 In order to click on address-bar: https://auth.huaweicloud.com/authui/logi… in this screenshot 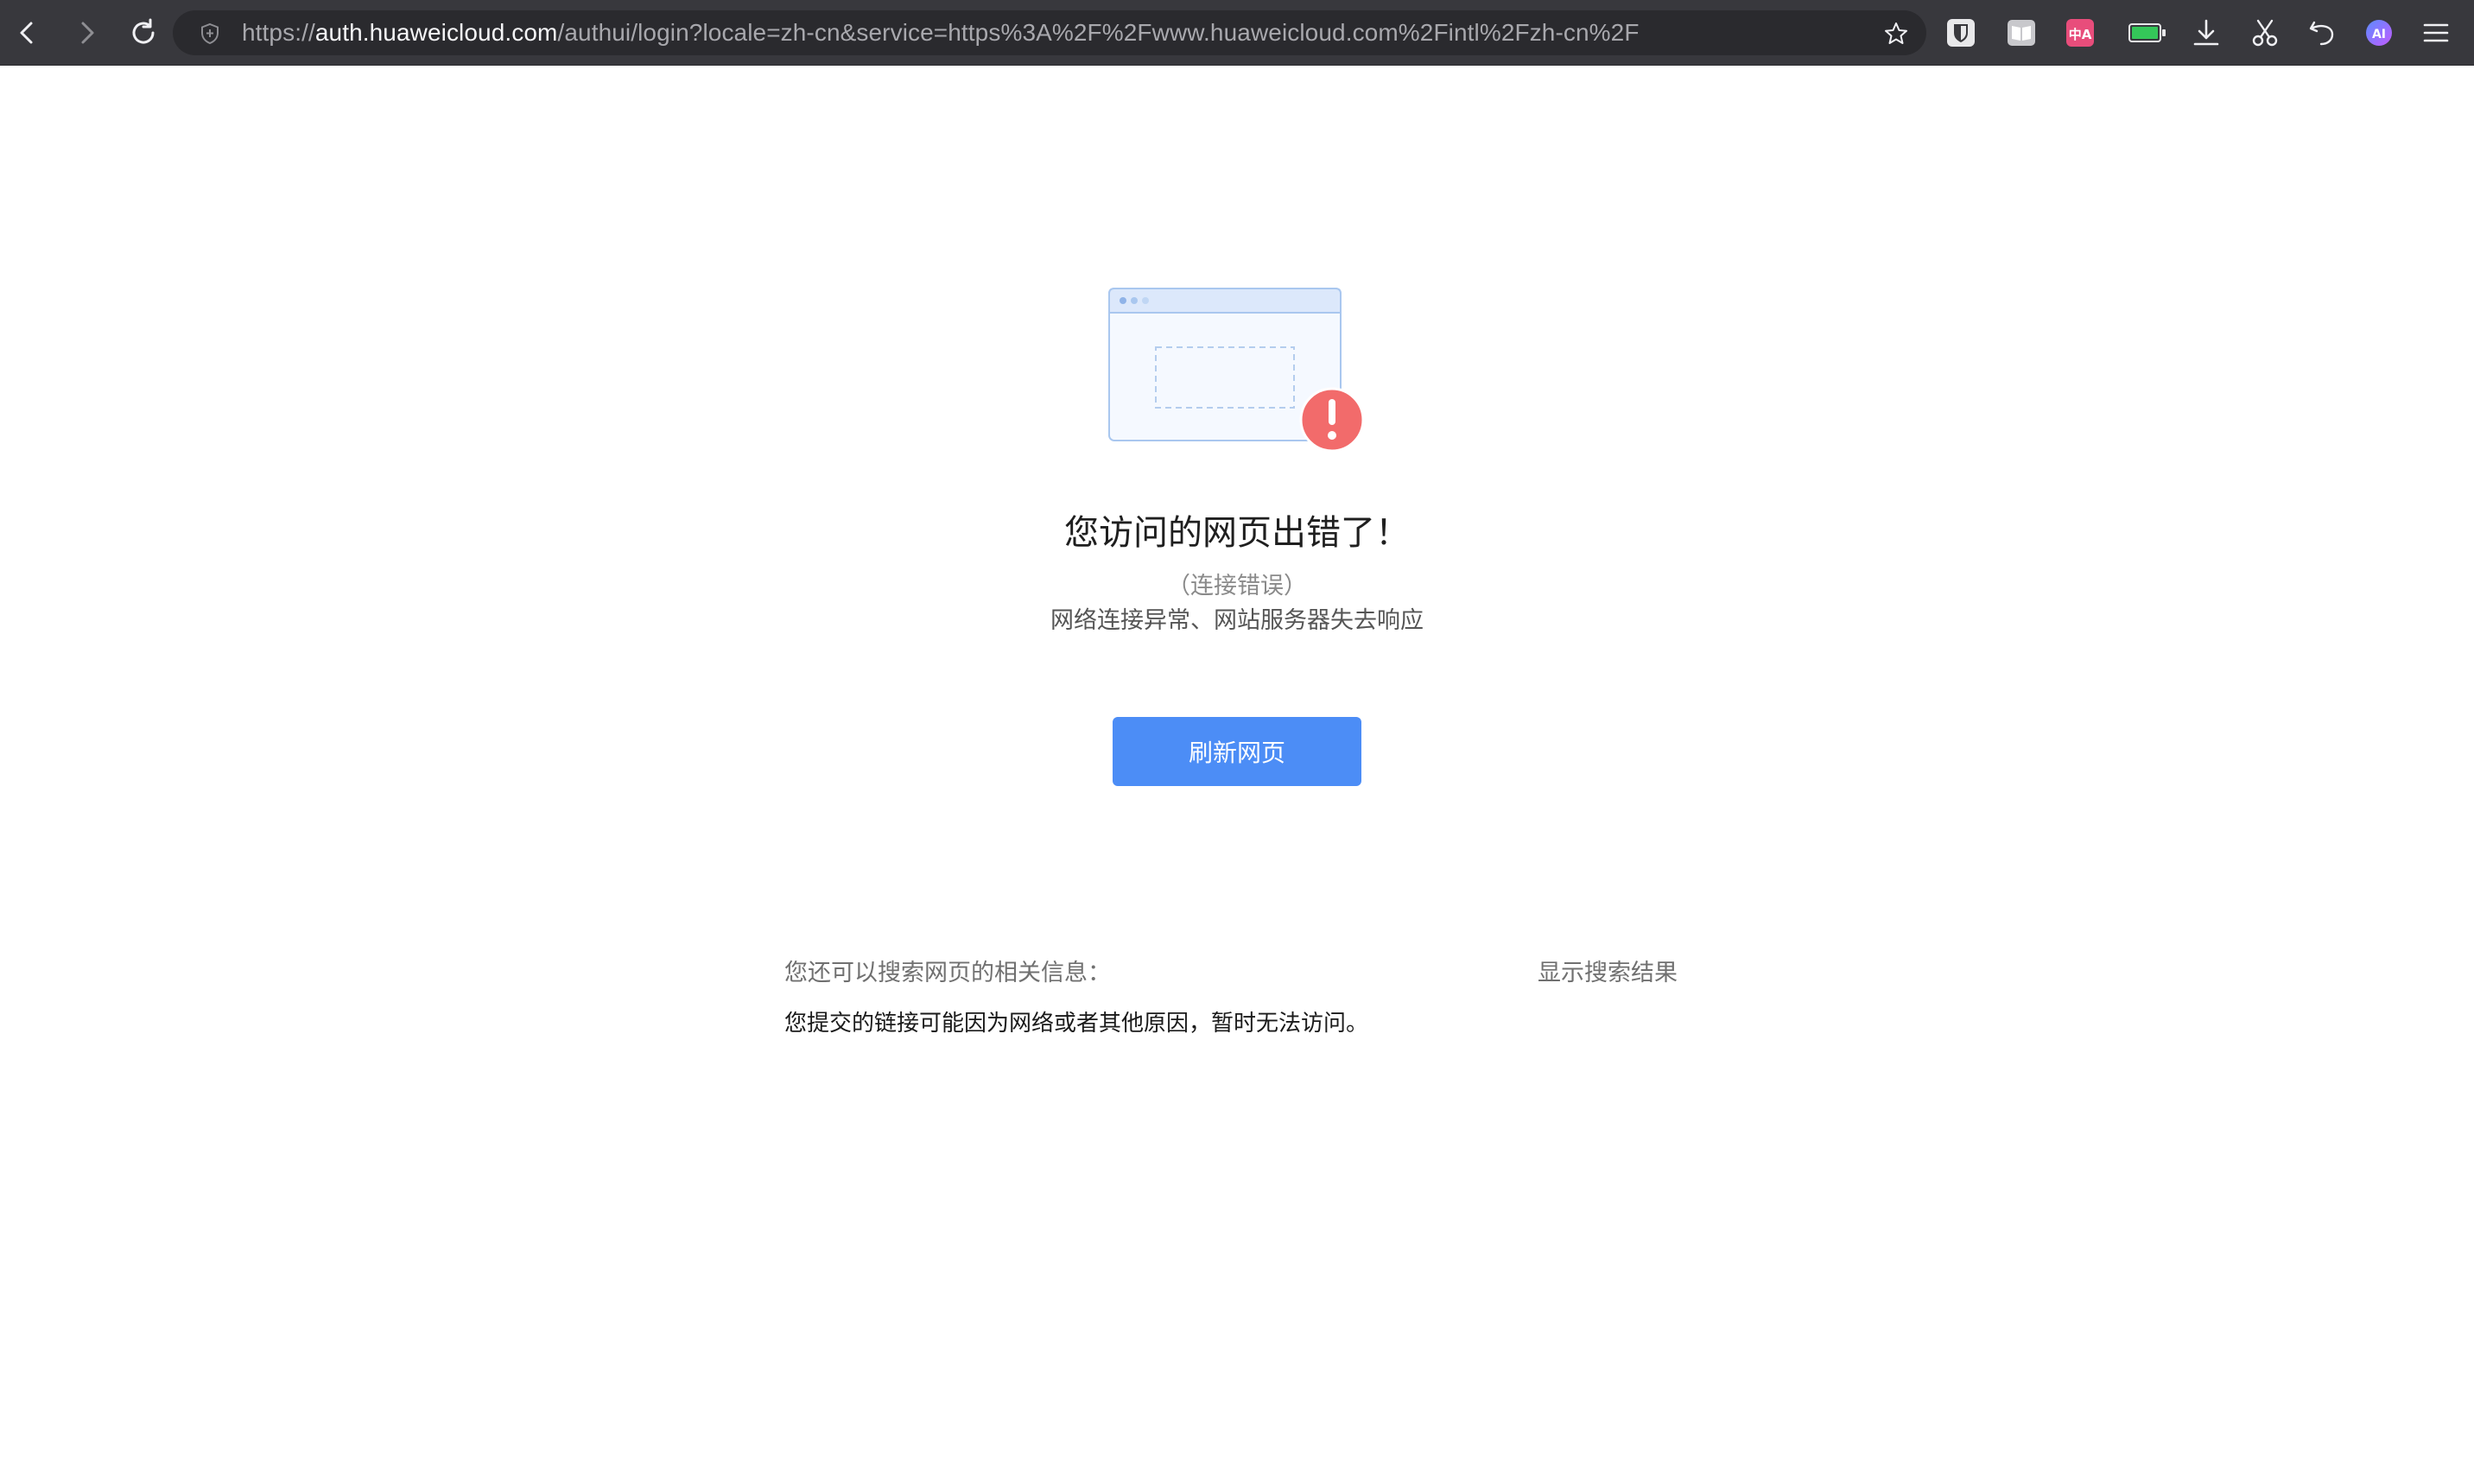, I will do `click(1049, 32)`.